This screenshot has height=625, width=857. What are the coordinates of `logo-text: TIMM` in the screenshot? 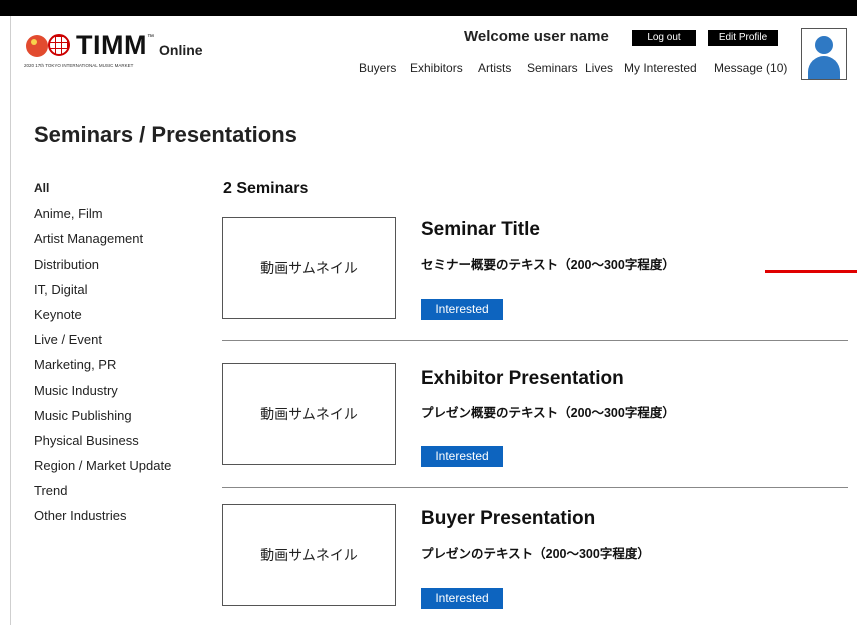 It's located at (111, 45).